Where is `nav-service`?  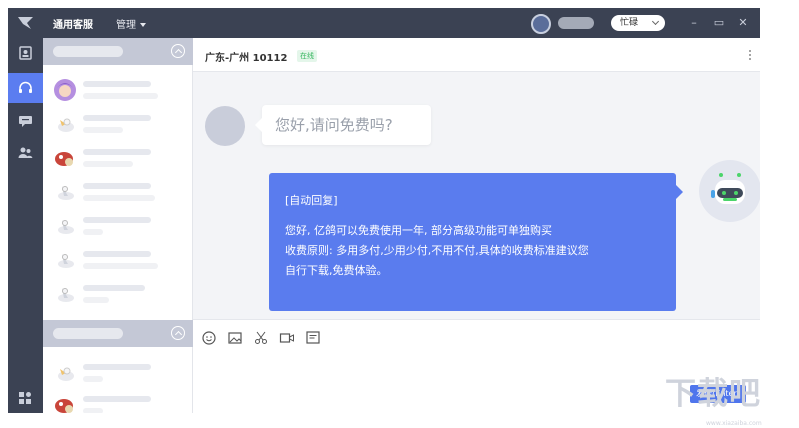 nav-service is located at coordinates (25, 88).